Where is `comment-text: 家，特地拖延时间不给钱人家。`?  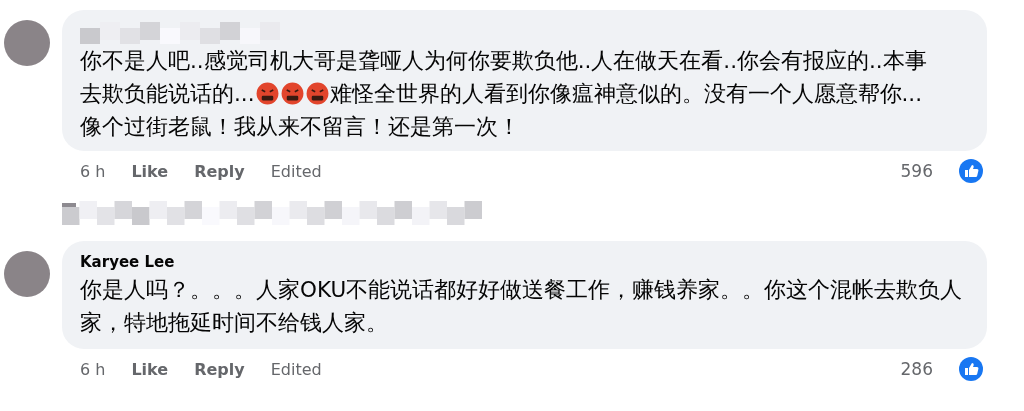 comment-text: 家，特地拖延时间不给钱人家。 is located at coordinates (234, 323).